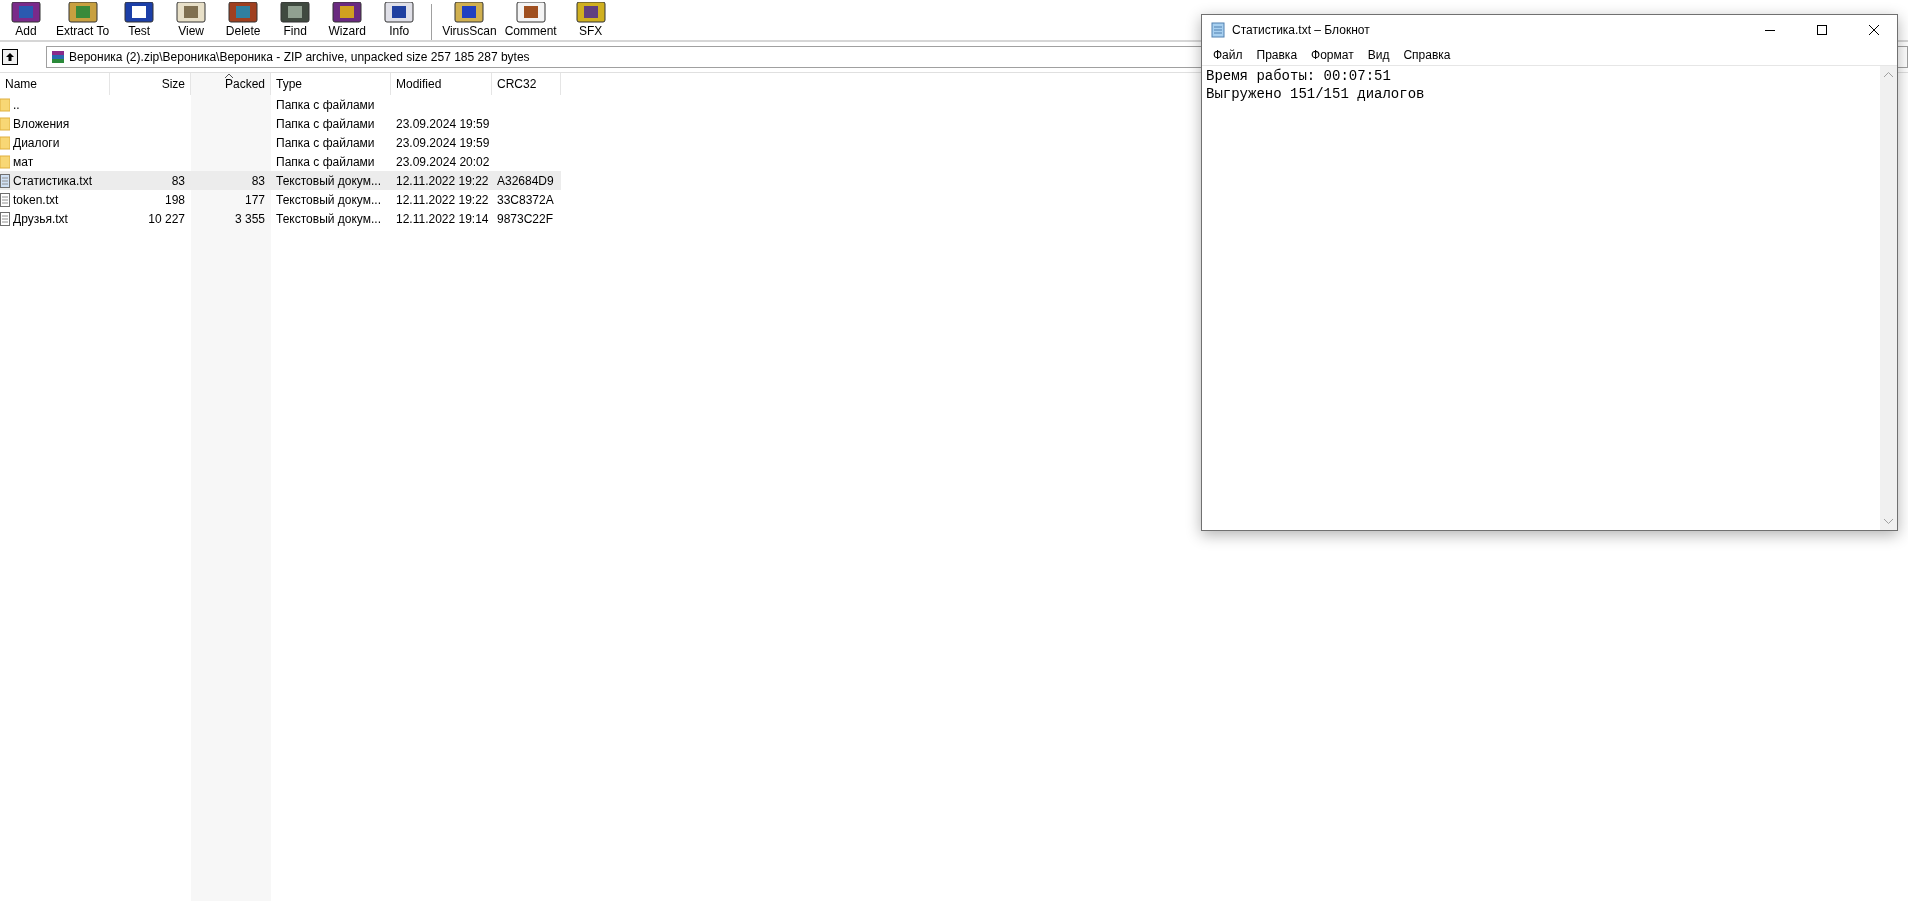 The width and height of the screenshot is (1908, 901). What do you see at coordinates (1316, 94) in the screenshot?
I see `text-line: Выгружено 151/151 диалогов` at bounding box center [1316, 94].